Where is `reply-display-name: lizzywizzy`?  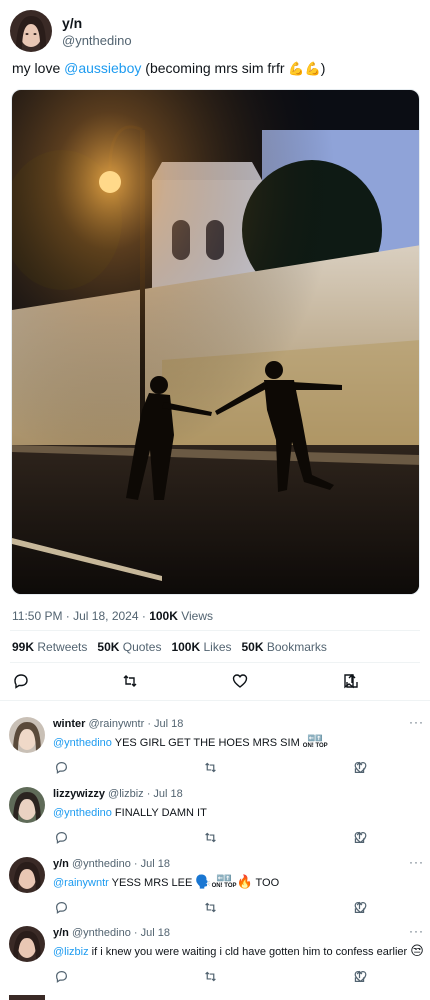 reply-display-name: lizzywizzy is located at coordinates (79, 794).